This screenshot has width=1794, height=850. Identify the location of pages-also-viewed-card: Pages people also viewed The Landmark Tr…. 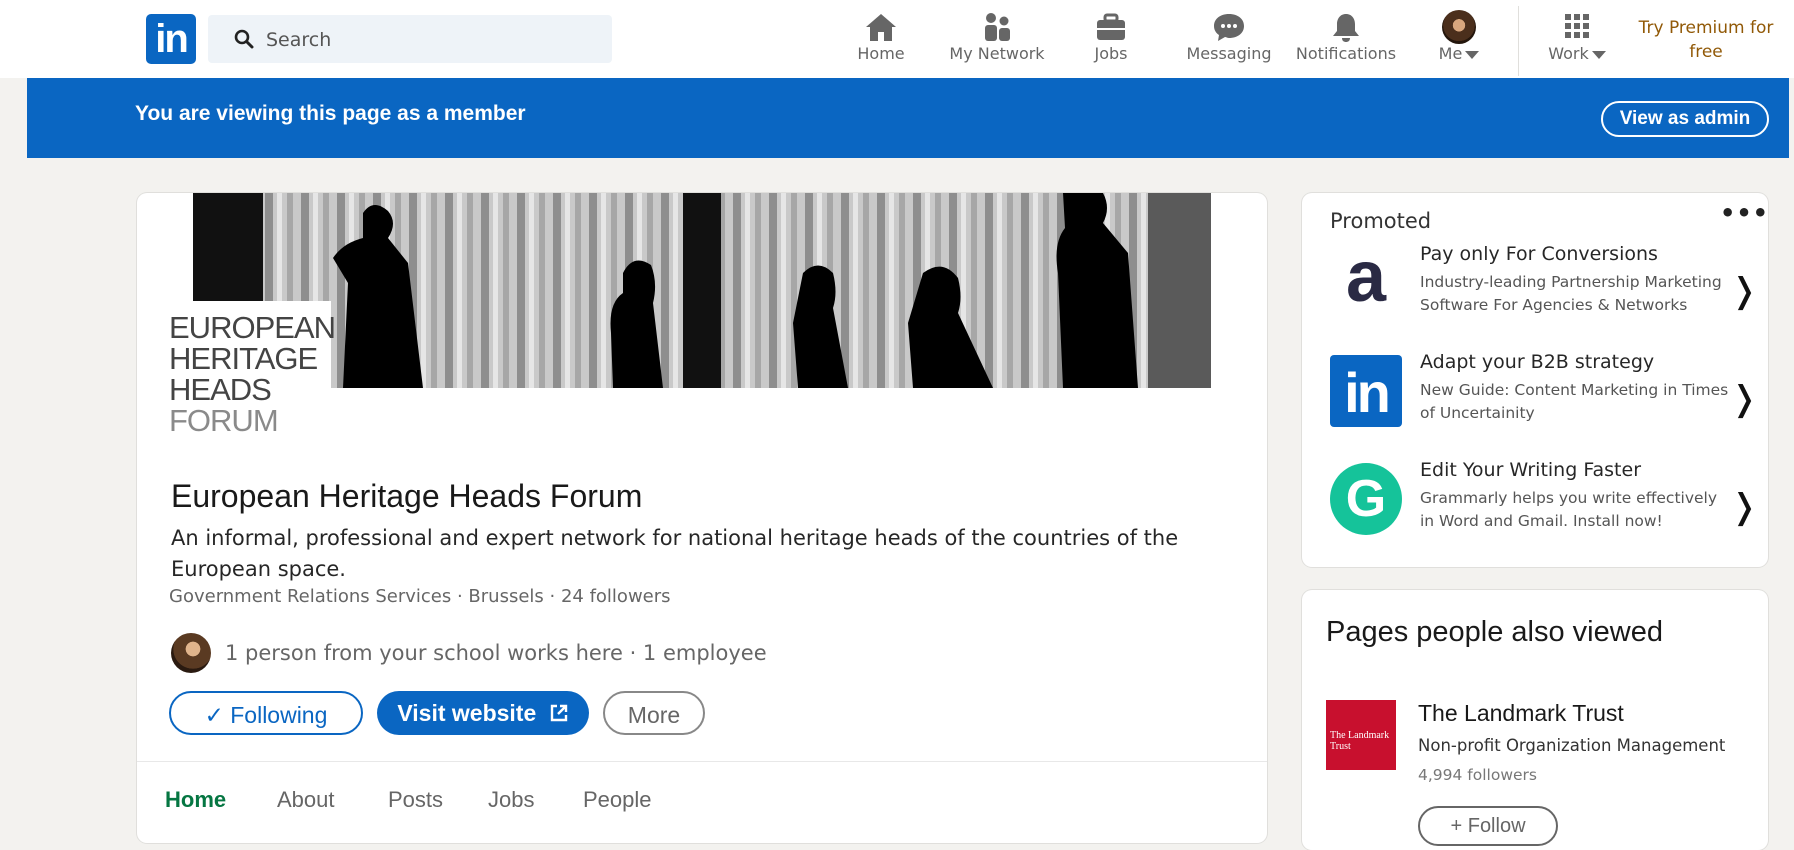
(1535, 720).